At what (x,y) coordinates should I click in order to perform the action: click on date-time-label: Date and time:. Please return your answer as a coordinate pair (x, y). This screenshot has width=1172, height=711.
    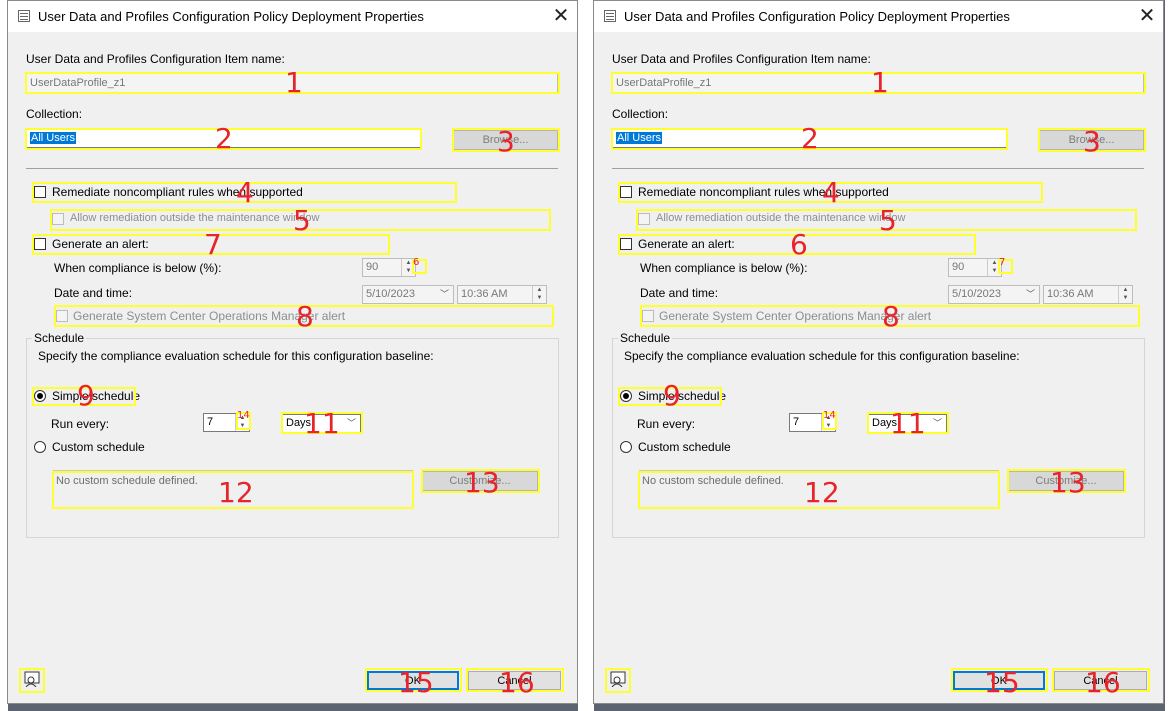
    Looking at the image, I should click on (93, 293).